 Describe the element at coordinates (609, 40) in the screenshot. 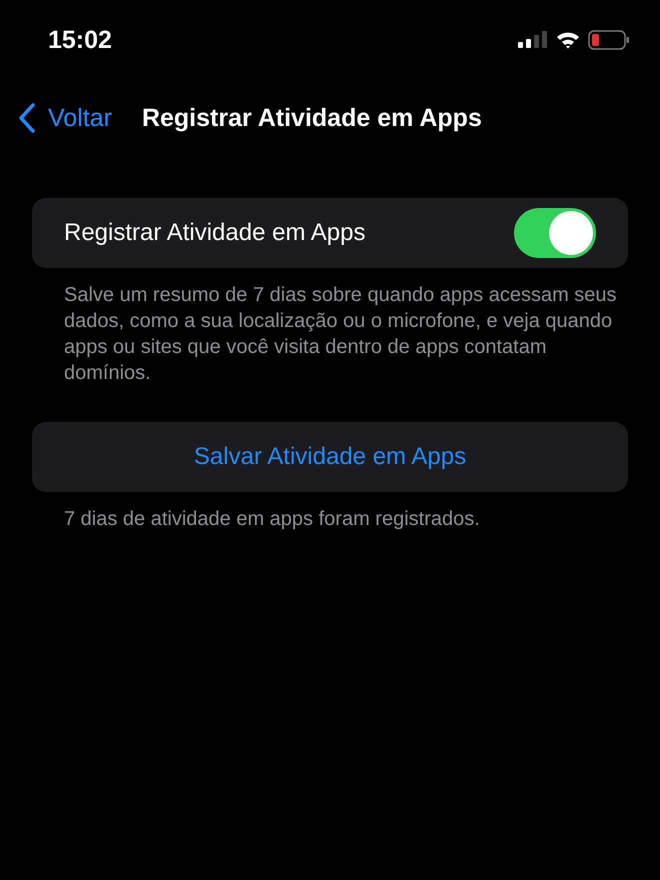

I see `battery-icon` at that location.